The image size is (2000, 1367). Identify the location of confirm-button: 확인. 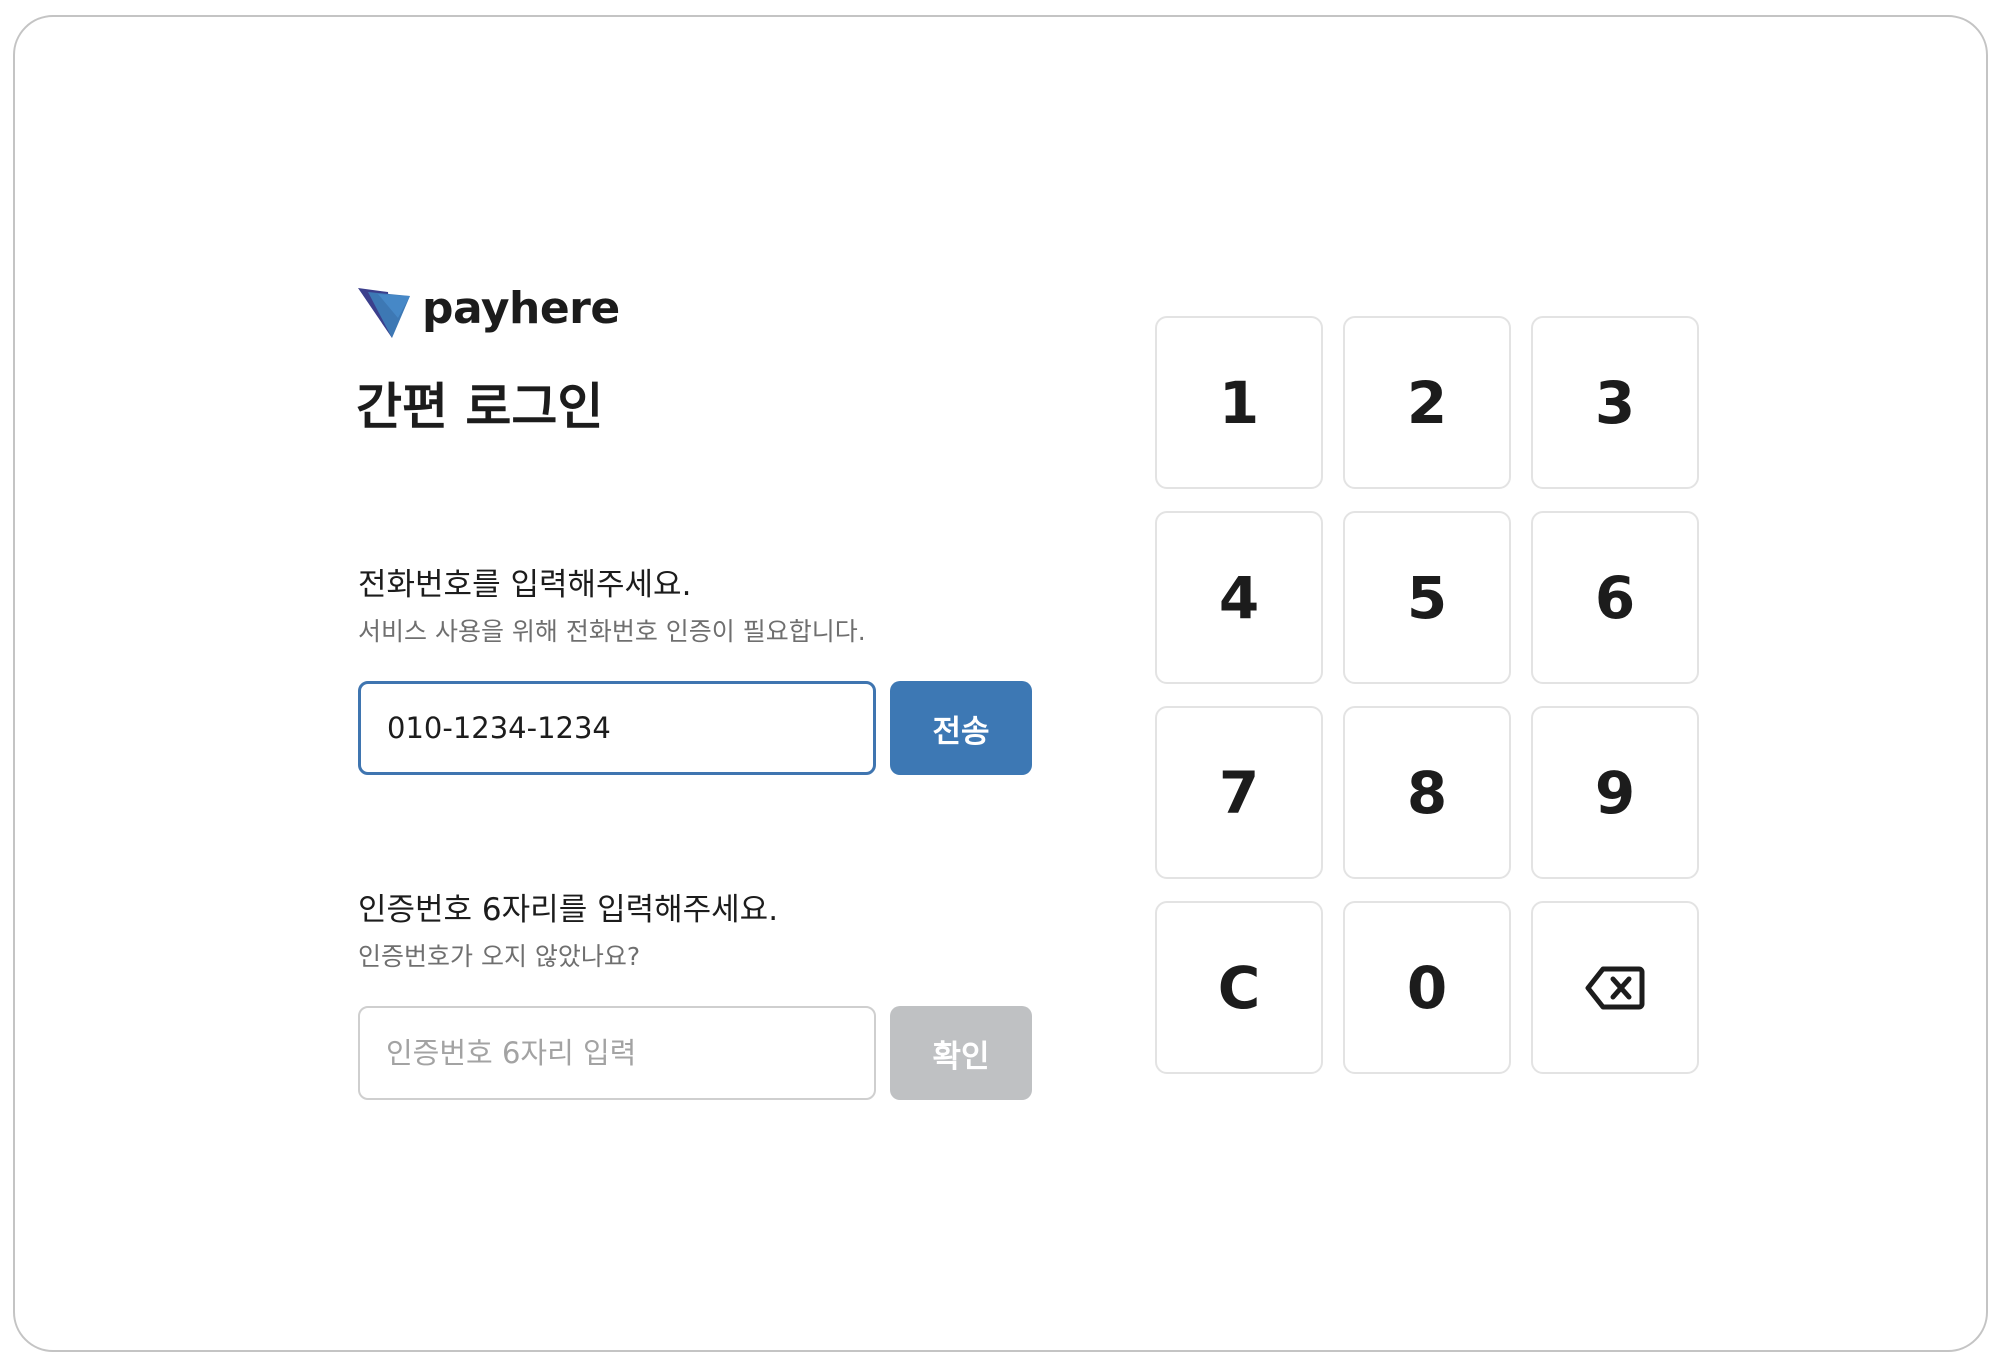
(961, 1053).